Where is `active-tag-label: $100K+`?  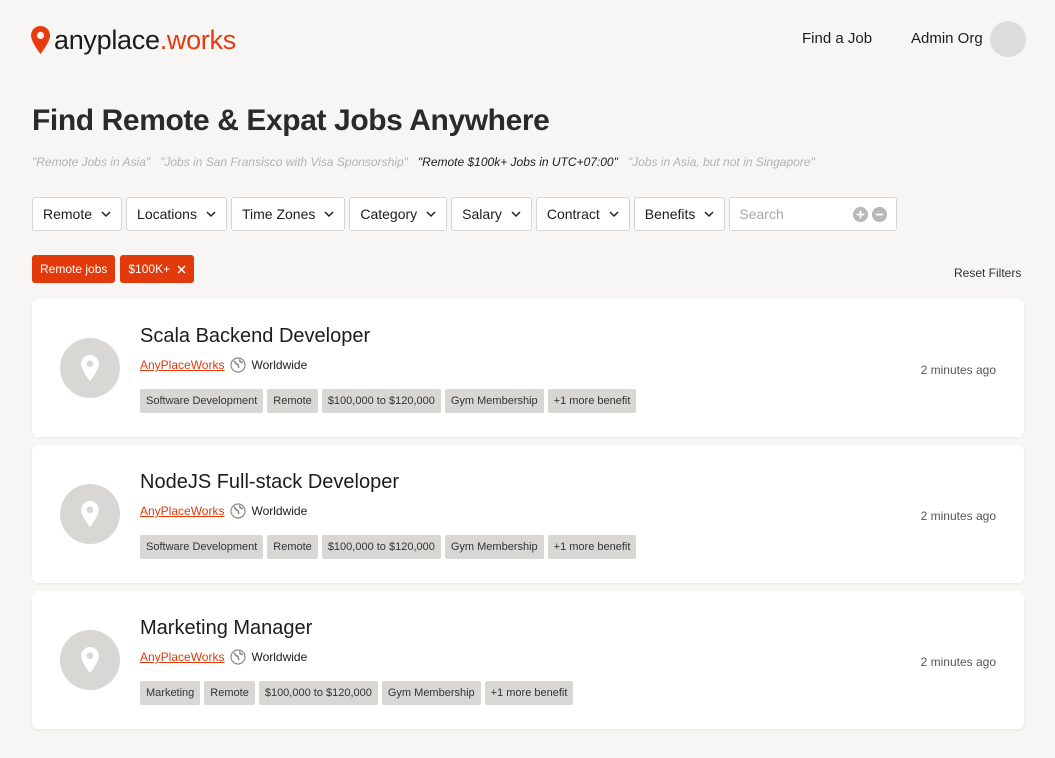
active-tag-label: $100K+ is located at coordinates (149, 269).